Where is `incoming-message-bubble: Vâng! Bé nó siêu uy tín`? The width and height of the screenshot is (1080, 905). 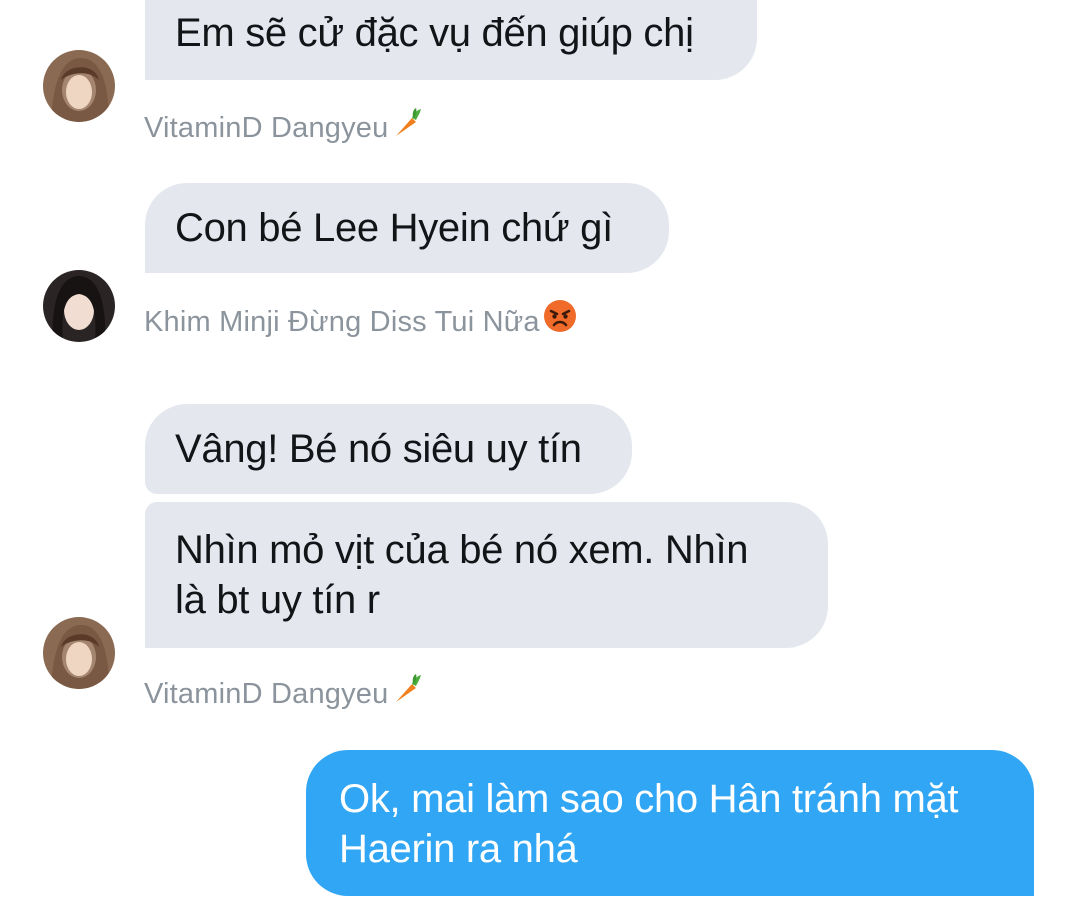
incoming-message-bubble: Vâng! Bé nó siêu uy tín is located at coordinates (388, 449).